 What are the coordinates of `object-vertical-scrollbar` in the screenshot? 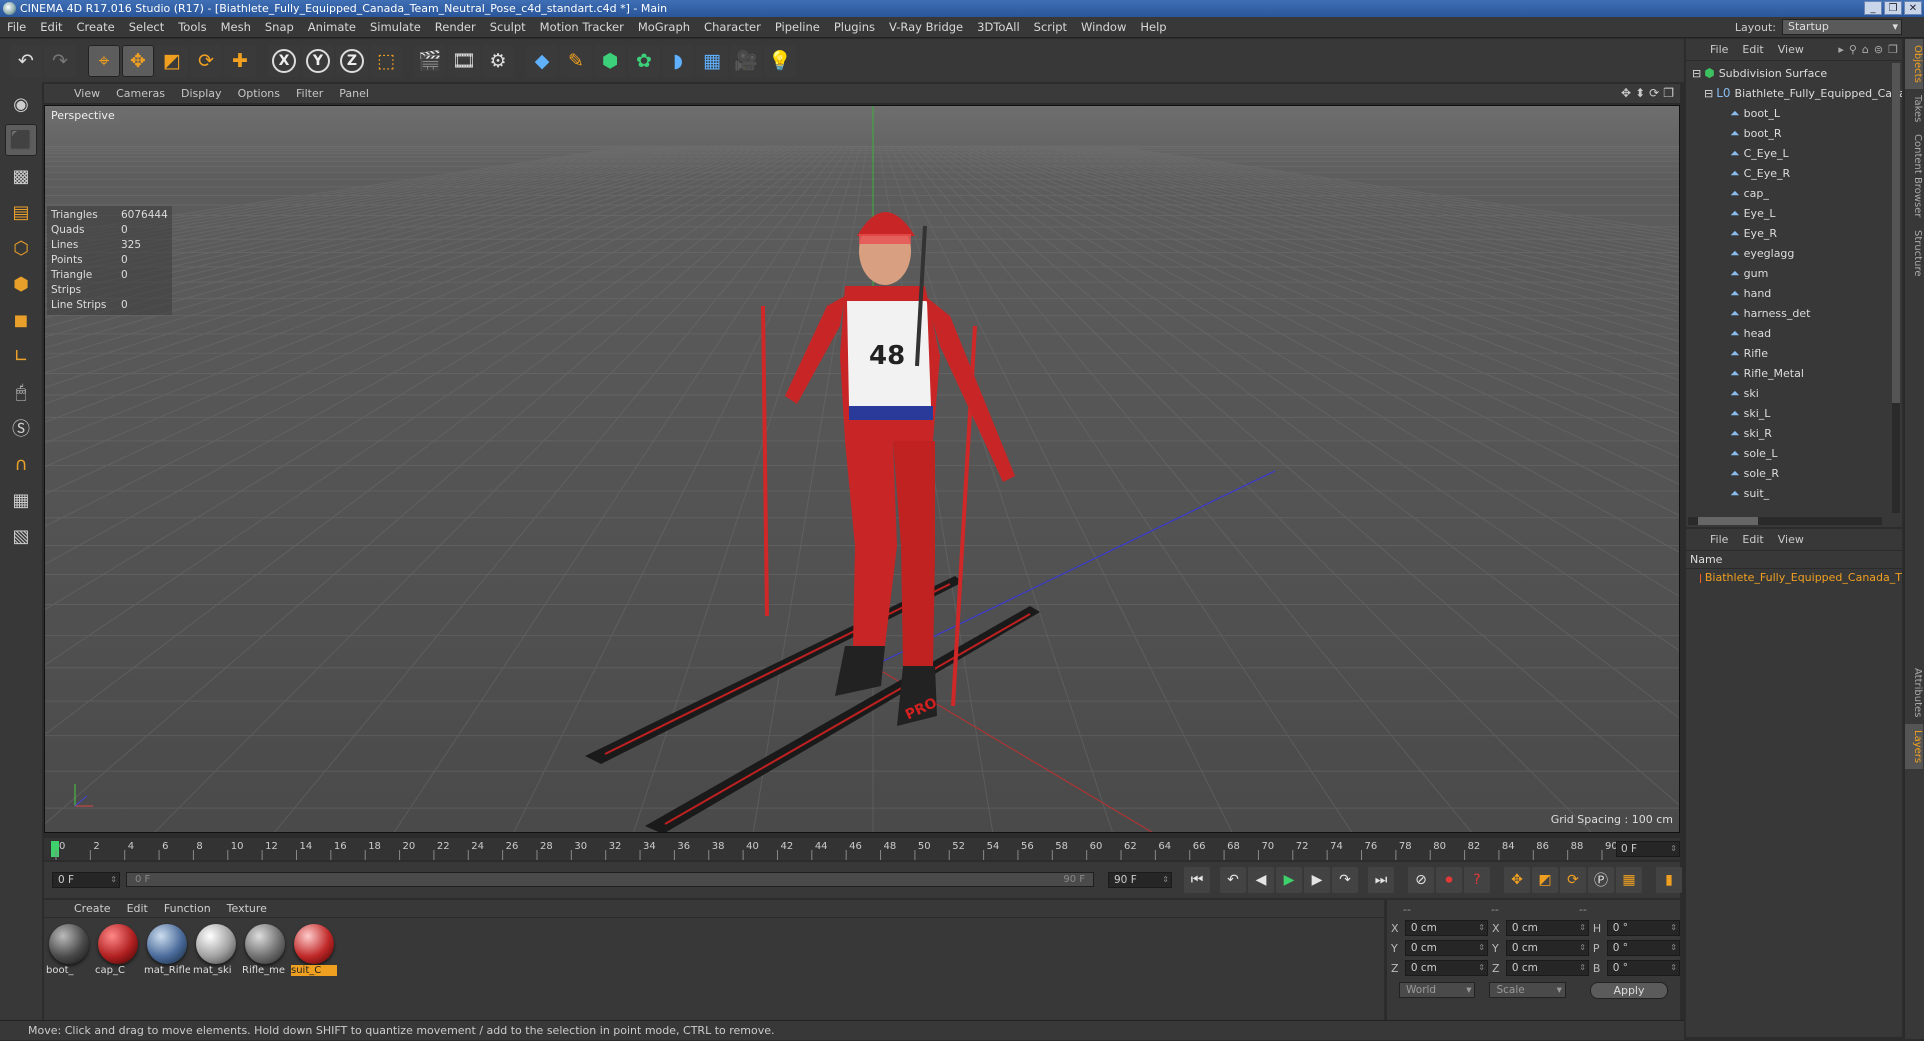 It's located at (1896, 288).